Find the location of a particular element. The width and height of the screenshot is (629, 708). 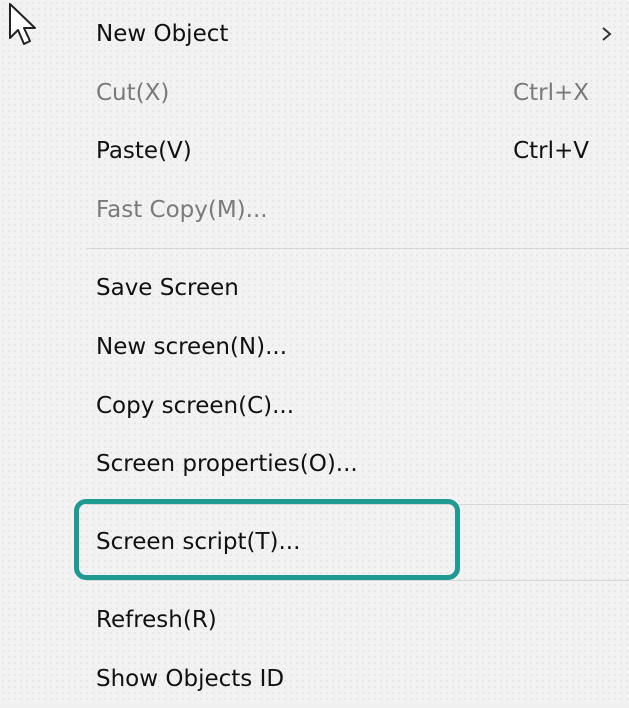

menu-item-new-object: New Object is located at coordinates (314, 34).